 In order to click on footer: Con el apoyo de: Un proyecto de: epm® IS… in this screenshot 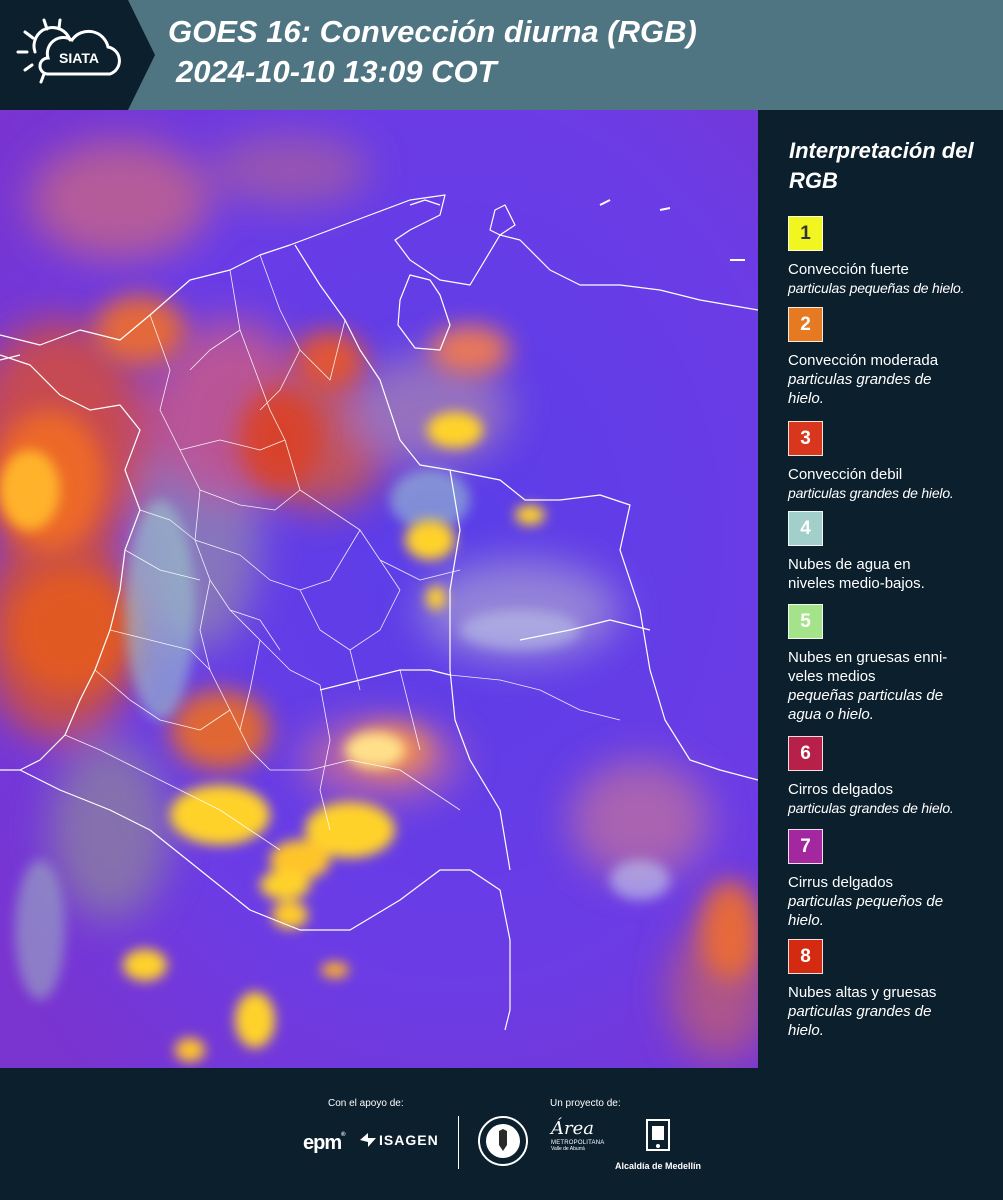, I will do `click(501, 1135)`.